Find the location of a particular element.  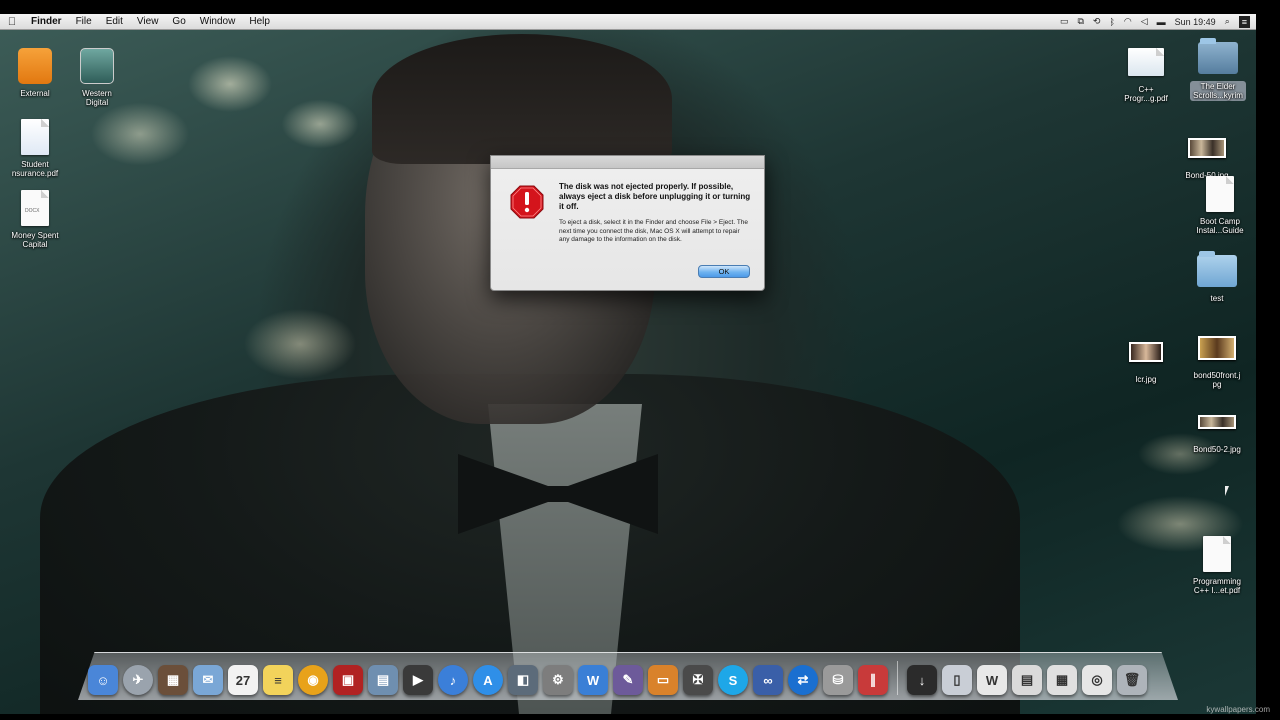

dock-stack-browser-icon: ◎ is located at coordinates (1097, 680).